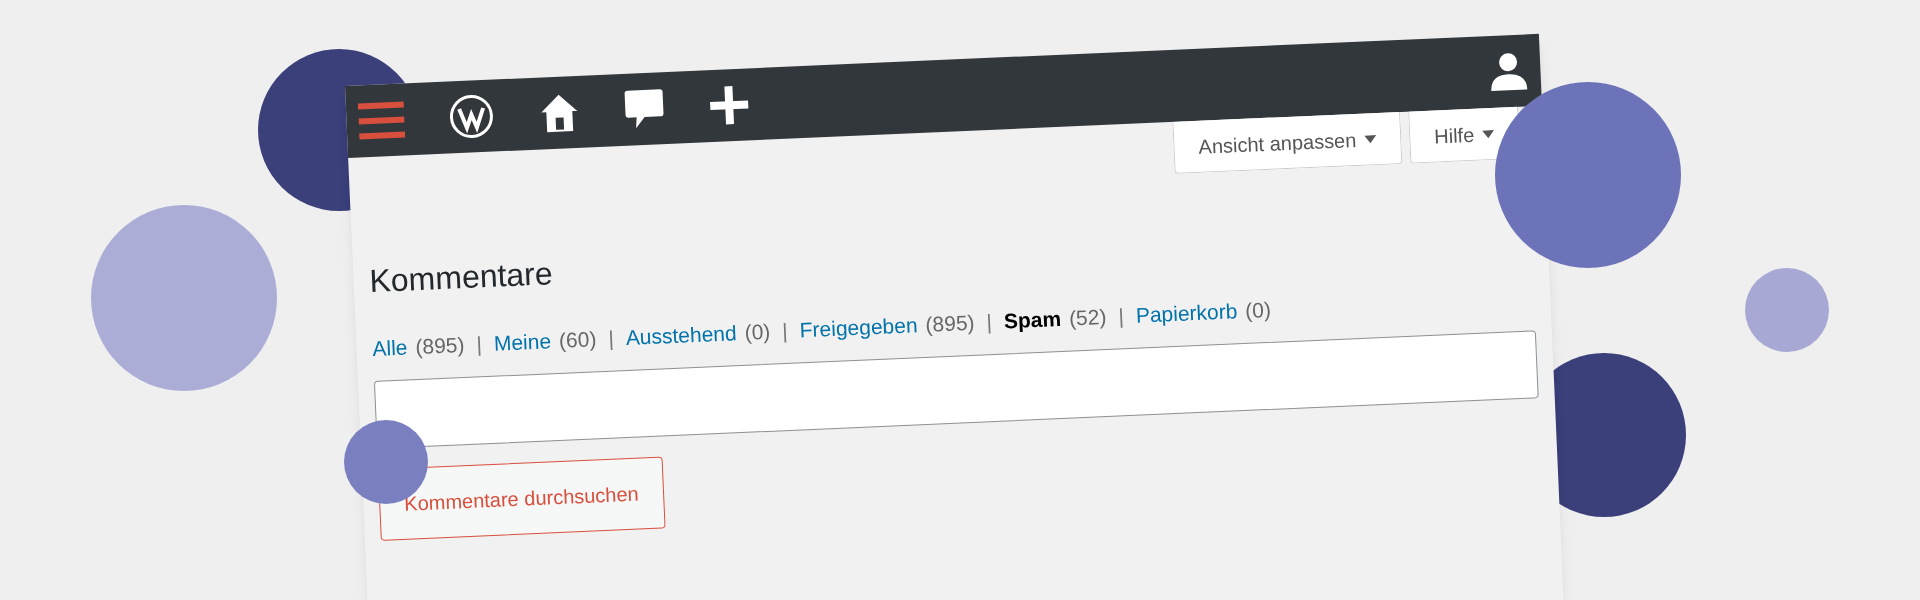 This screenshot has height=600, width=1920. What do you see at coordinates (522, 342) in the screenshot?
I see `filter-link: Meine` at bounding box center [522, 342].